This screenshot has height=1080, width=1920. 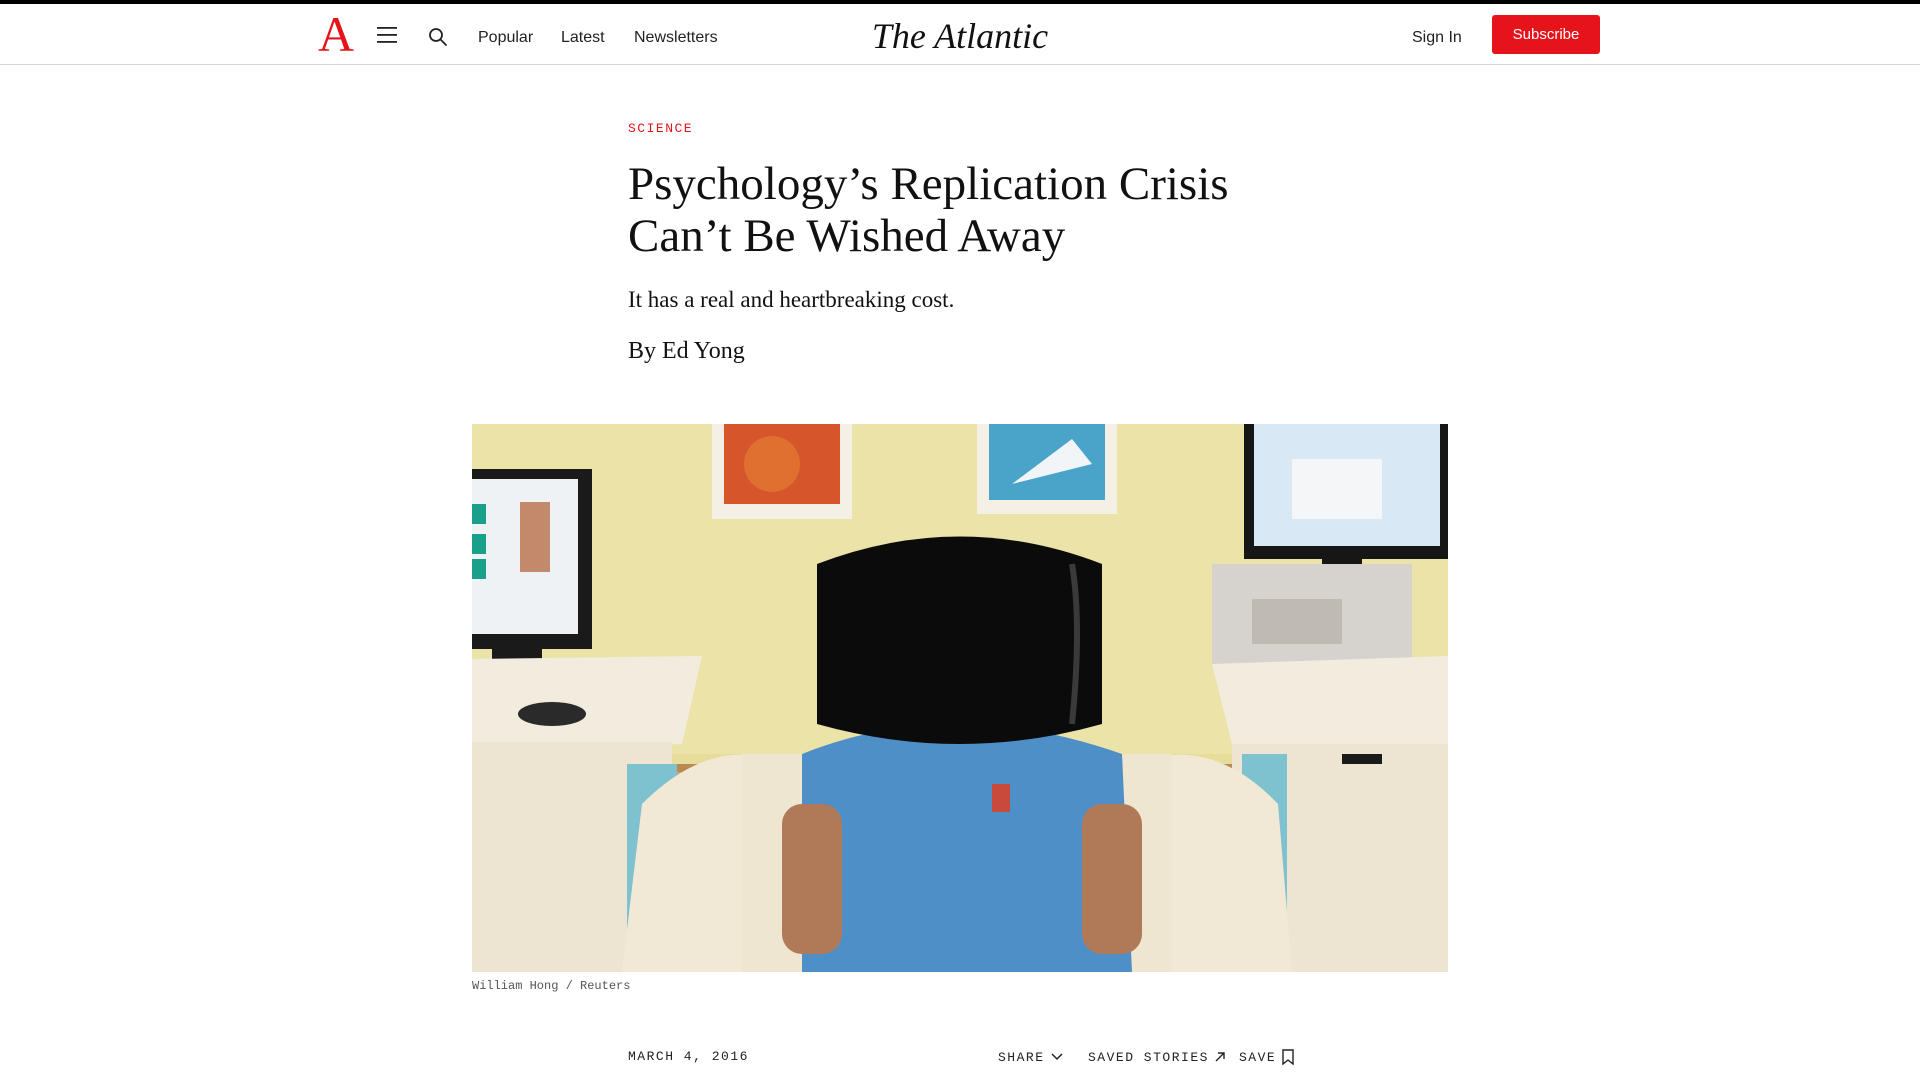 I want to click on hamburger-menu-icon, so click(x=387, y=35).